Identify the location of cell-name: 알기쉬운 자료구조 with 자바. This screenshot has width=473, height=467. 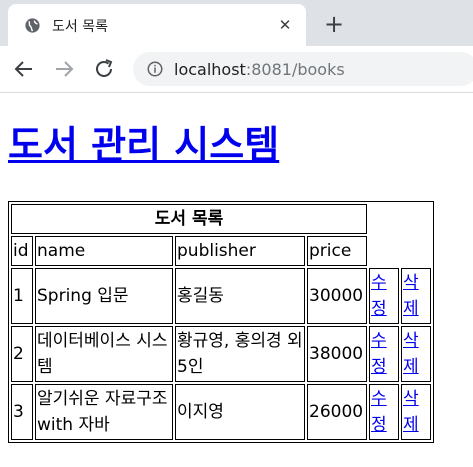
(104, 412).